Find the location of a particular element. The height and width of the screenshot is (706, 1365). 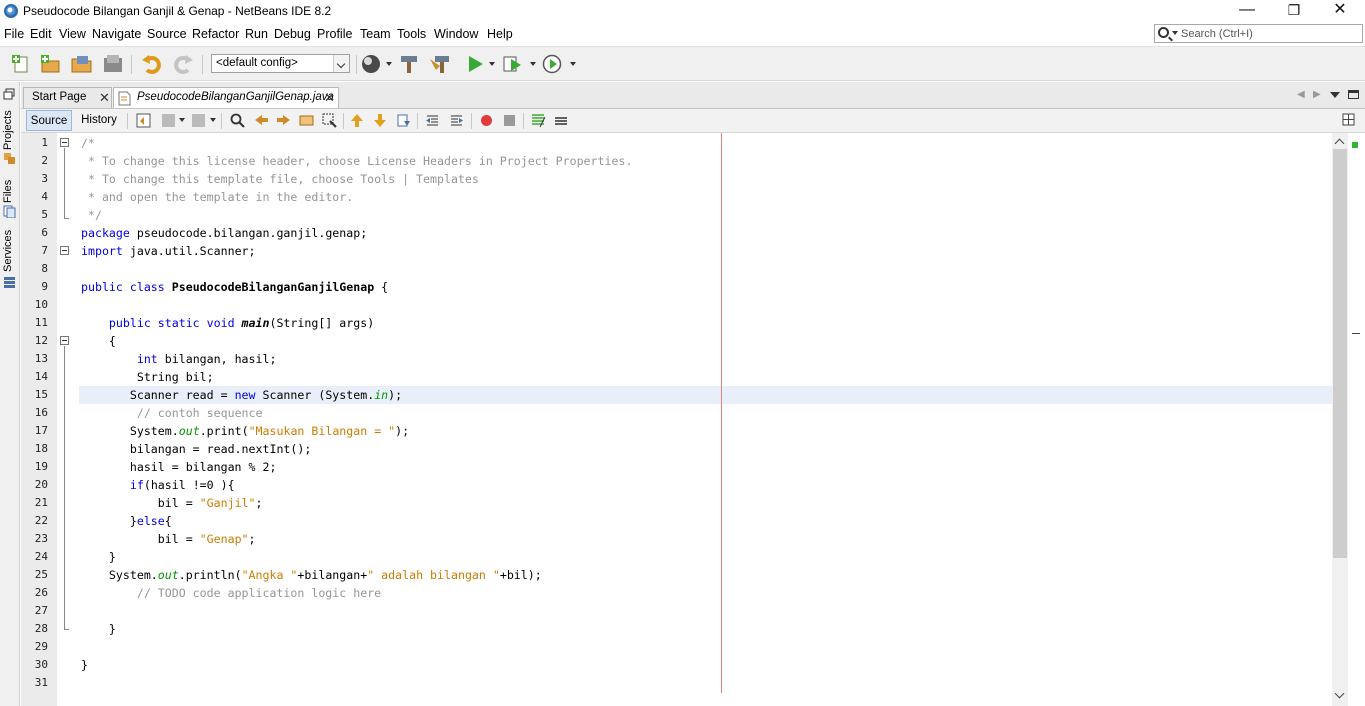

profile-icon is located at coordinates (552, 64).